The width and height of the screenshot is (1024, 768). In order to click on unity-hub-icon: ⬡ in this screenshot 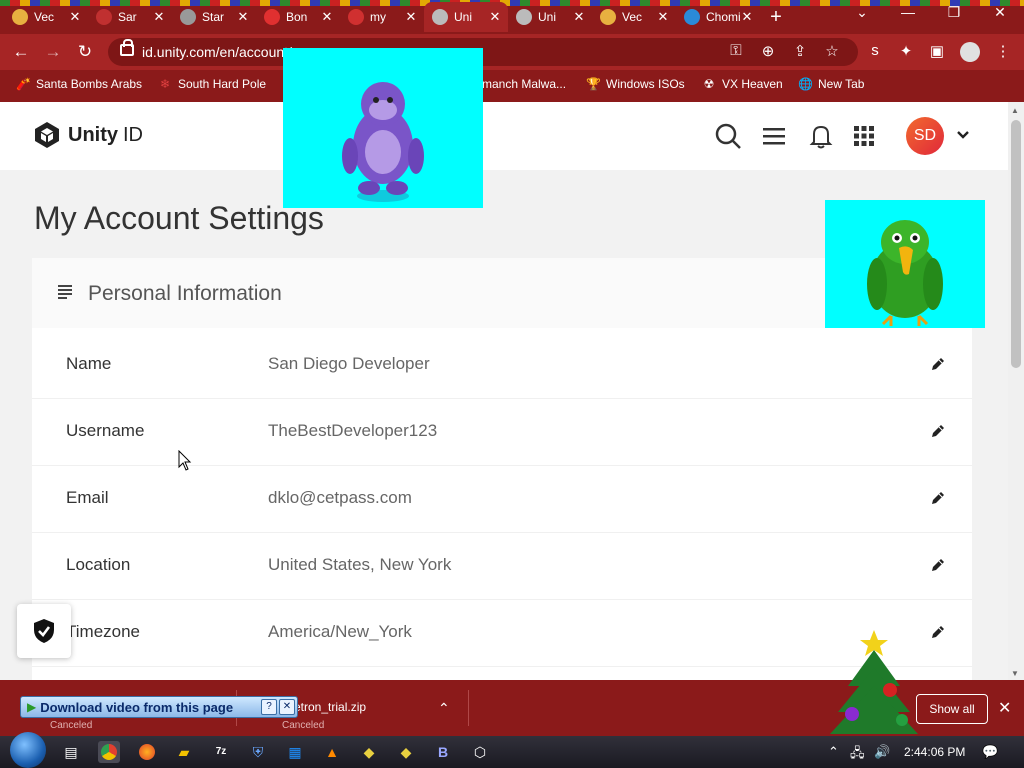, I will do `click(480, 752)`.